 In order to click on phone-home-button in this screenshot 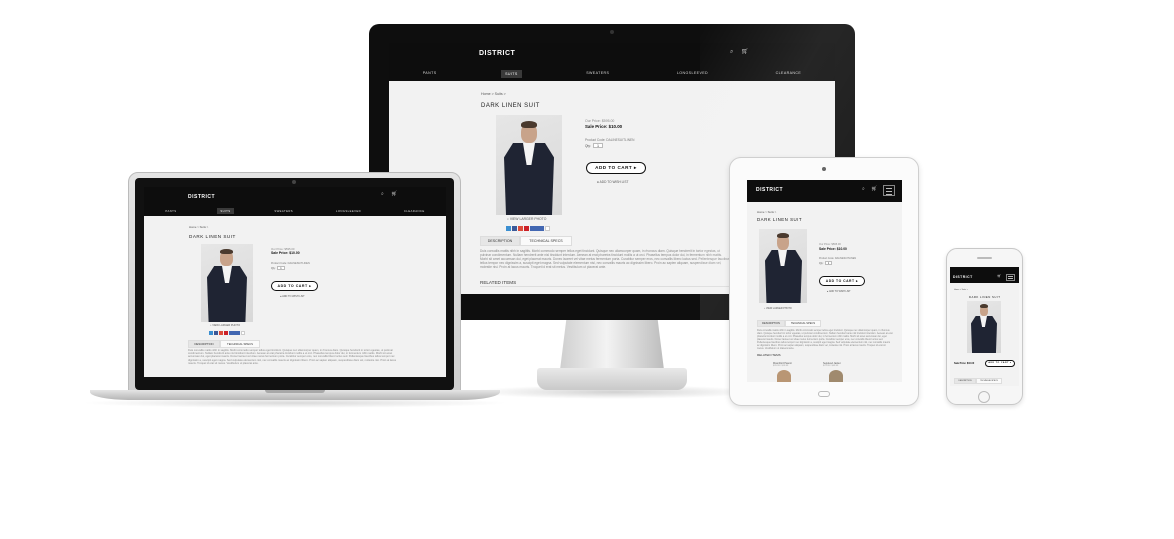, I will do `click(984, 397)`.